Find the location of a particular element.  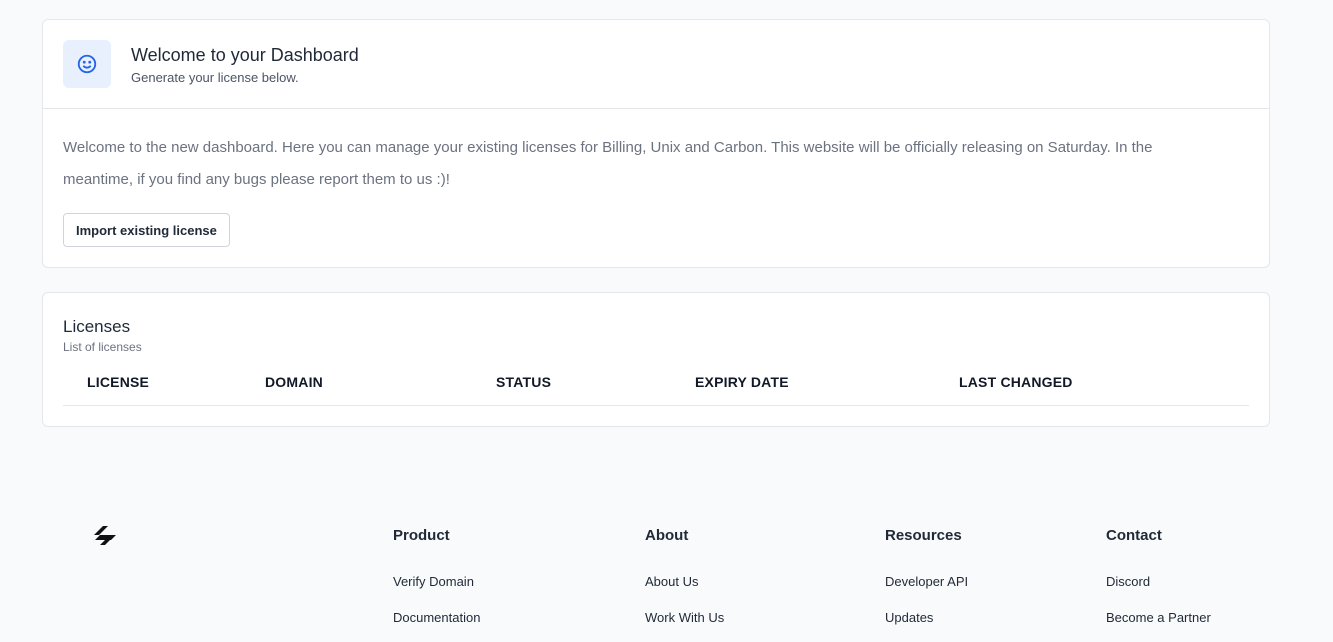

import-license-button: Import existing license is located at coordinates (146, 230).